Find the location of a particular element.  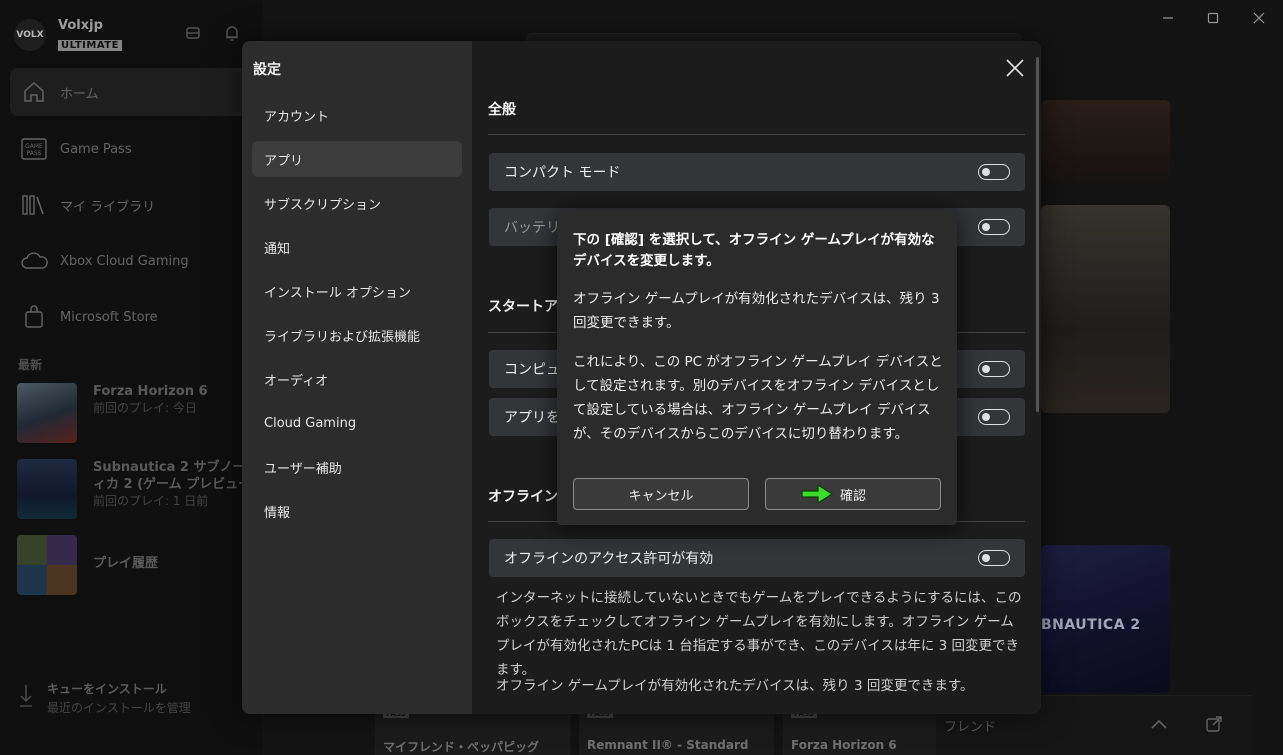

confirm-button: 確認 is located at coordinates (853, 494).